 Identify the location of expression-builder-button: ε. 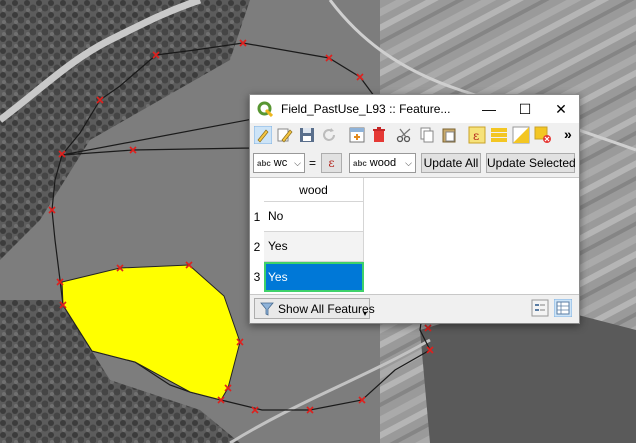
(331, 163).